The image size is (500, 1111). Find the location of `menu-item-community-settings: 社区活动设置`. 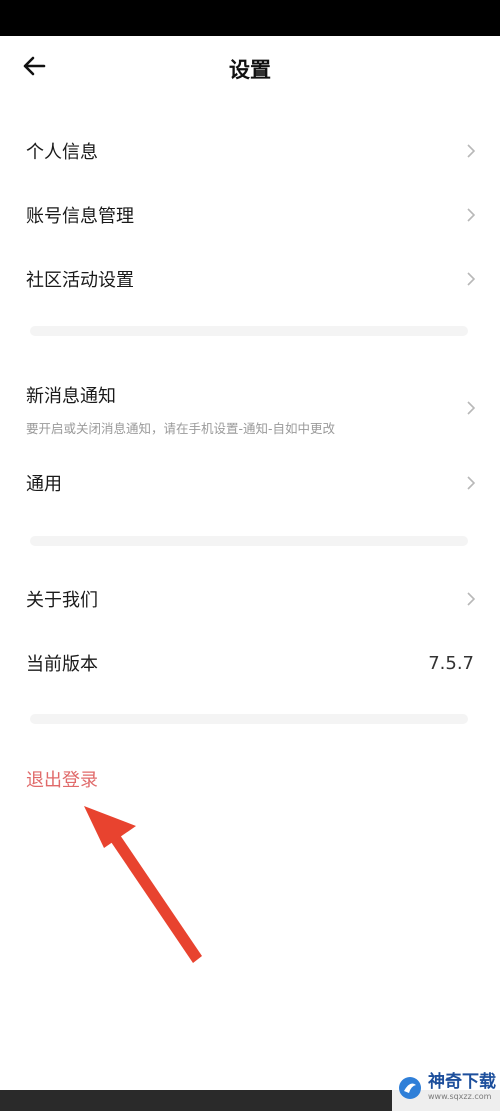

menu-item-community-settings: 社区活动设置 is located at coordinates (250, 279).